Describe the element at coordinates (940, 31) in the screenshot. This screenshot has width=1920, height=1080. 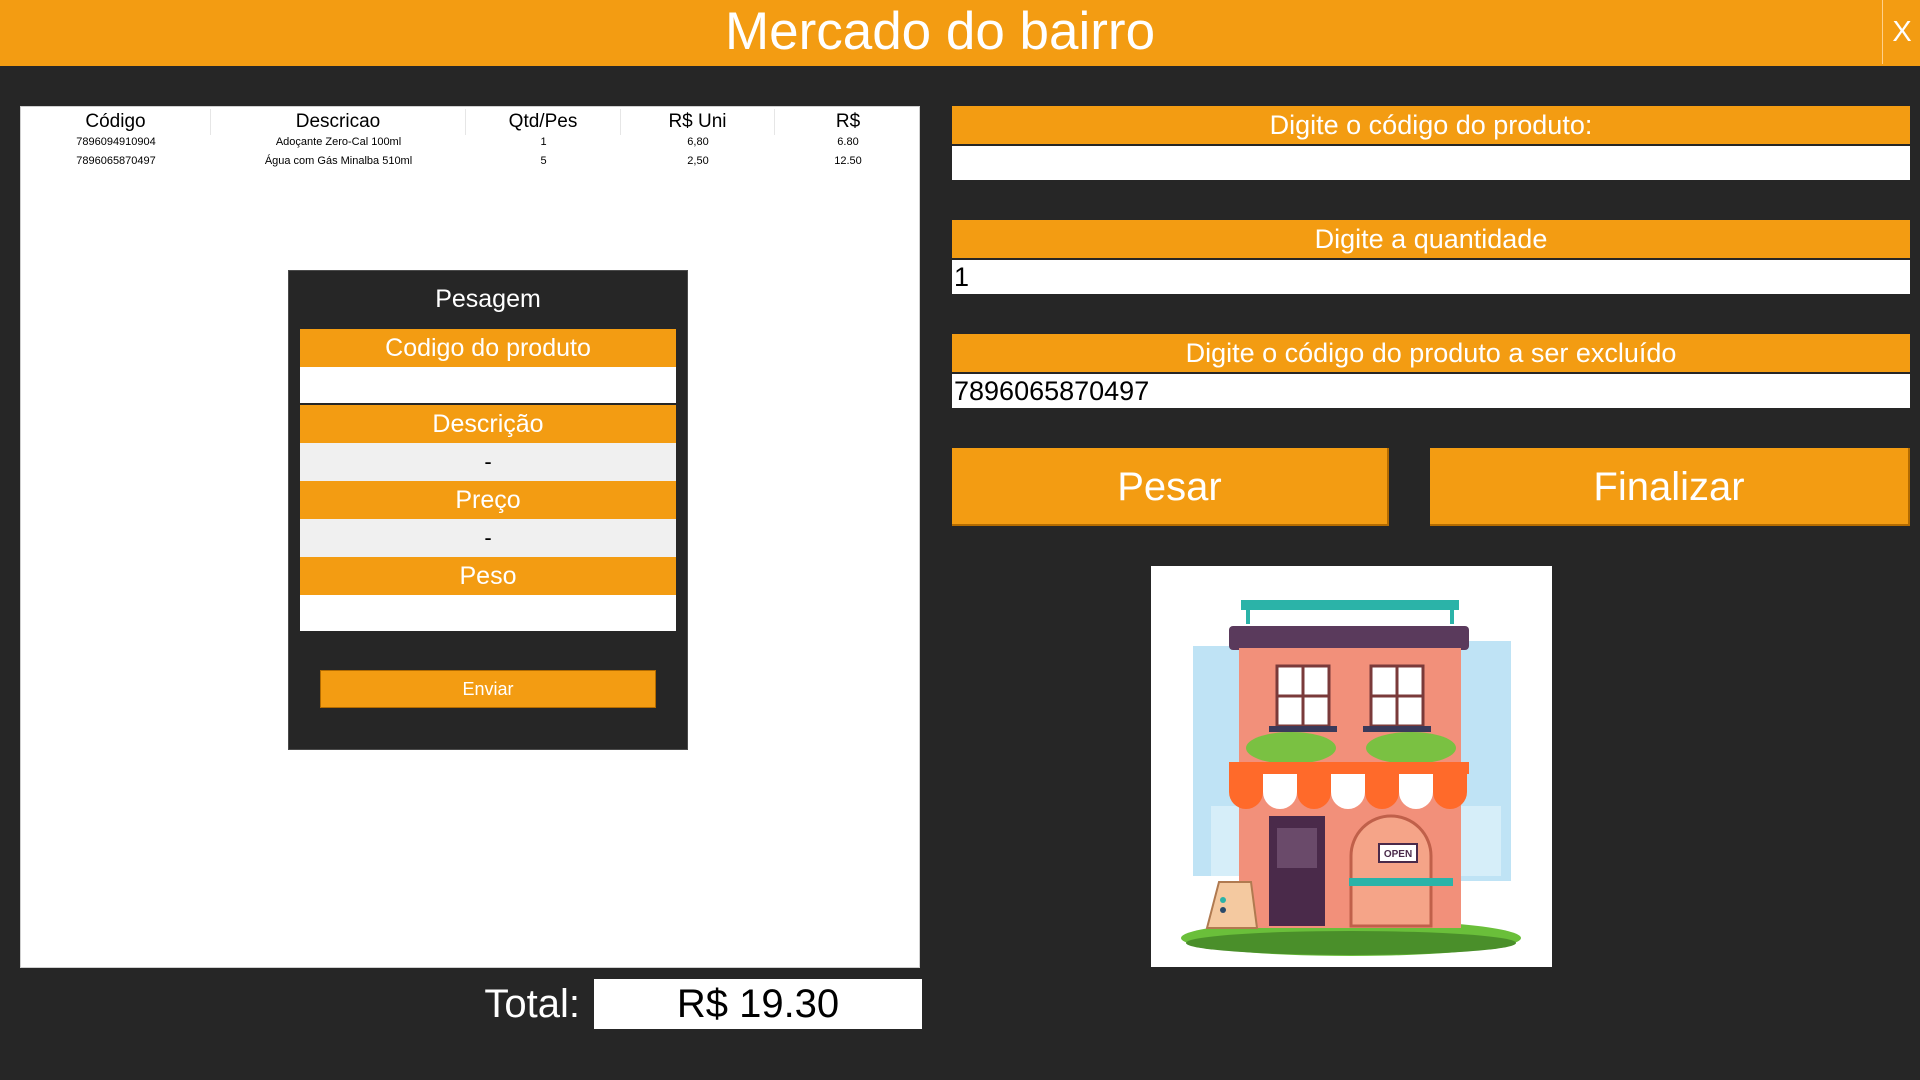
I see `app-title: Mercado do bairro` at that location.